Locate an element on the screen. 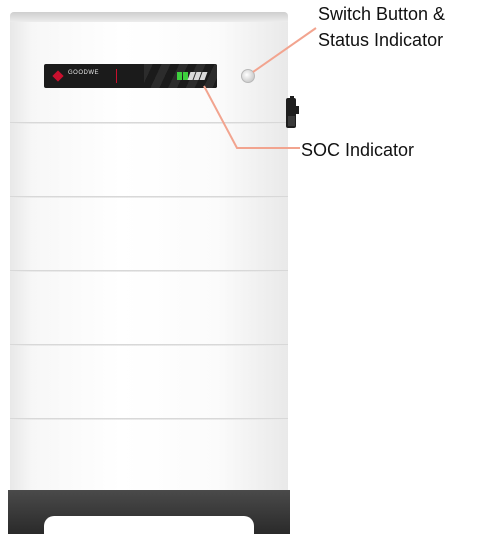  cable-connector-icon is located at coordinates (292, 112).